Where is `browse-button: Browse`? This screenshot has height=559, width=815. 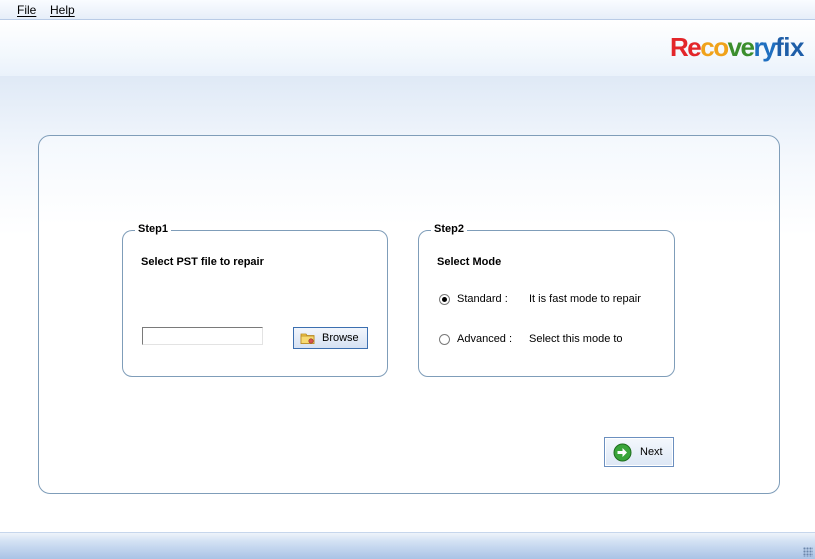
browse-button: Browse is located at coordinates (330, 338).